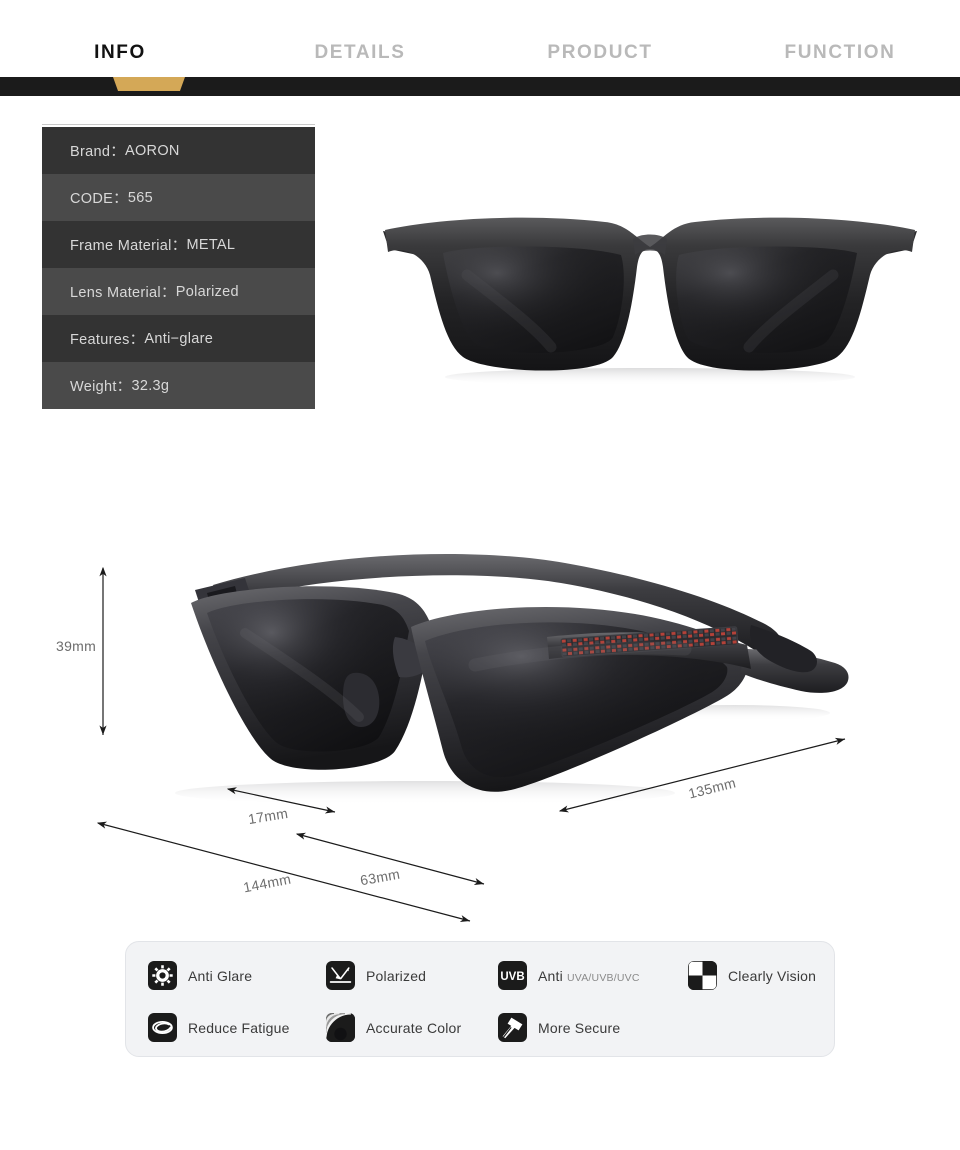 This screenshot has height=1150, width=960. Describe the element at coordinates (76, 646) in the screenshot. I see `dimension-label-height: 39mm` at that location.